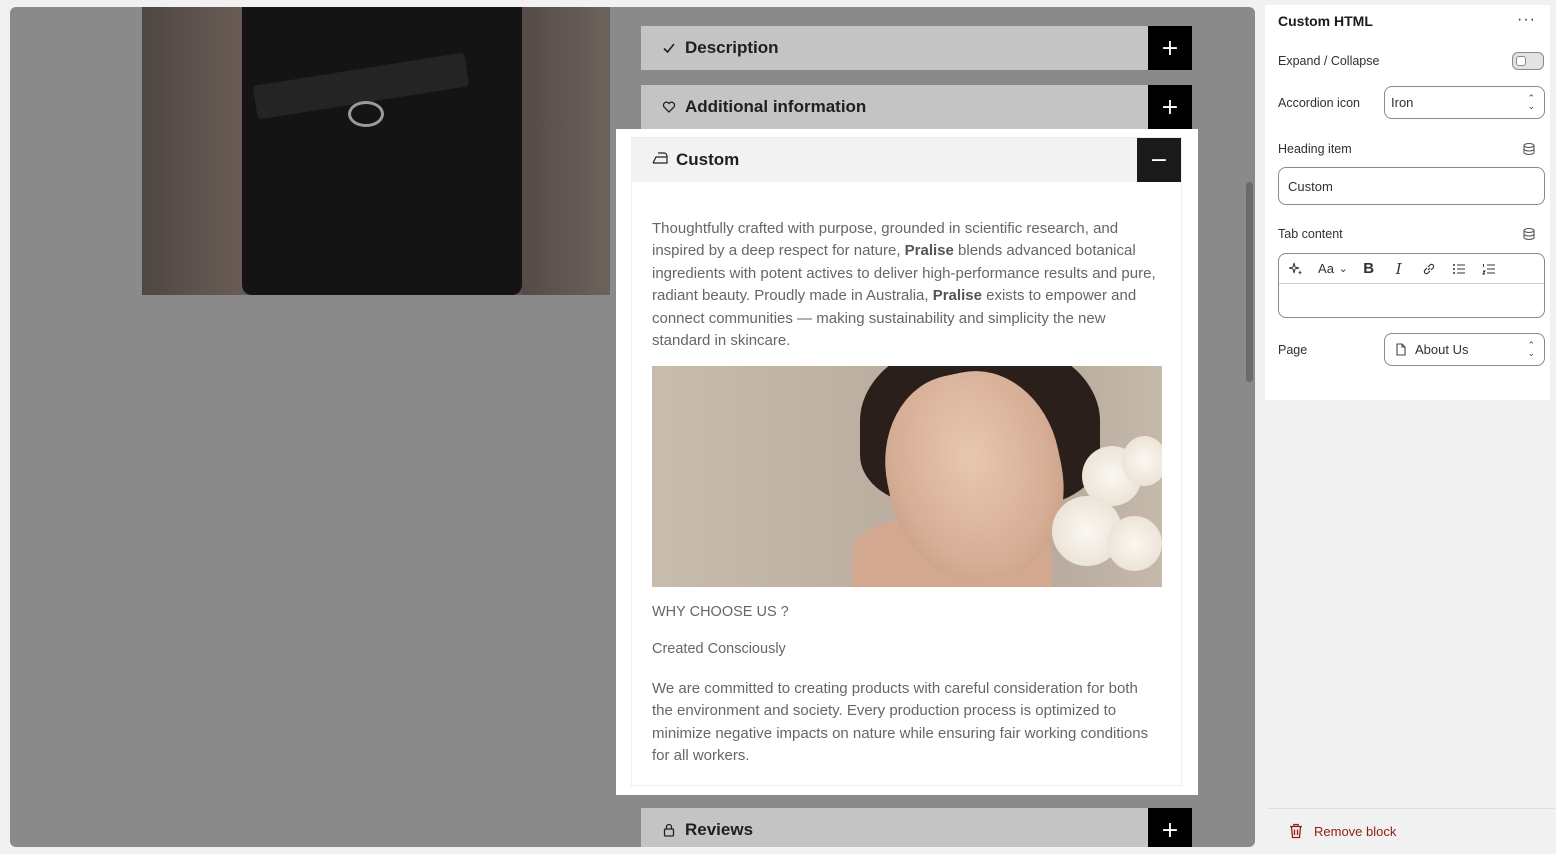 This screenshot has height=854, width=1556. Describe the element at coordinates (669, 830) in the screenshot. I see `lock-icon` at that location.